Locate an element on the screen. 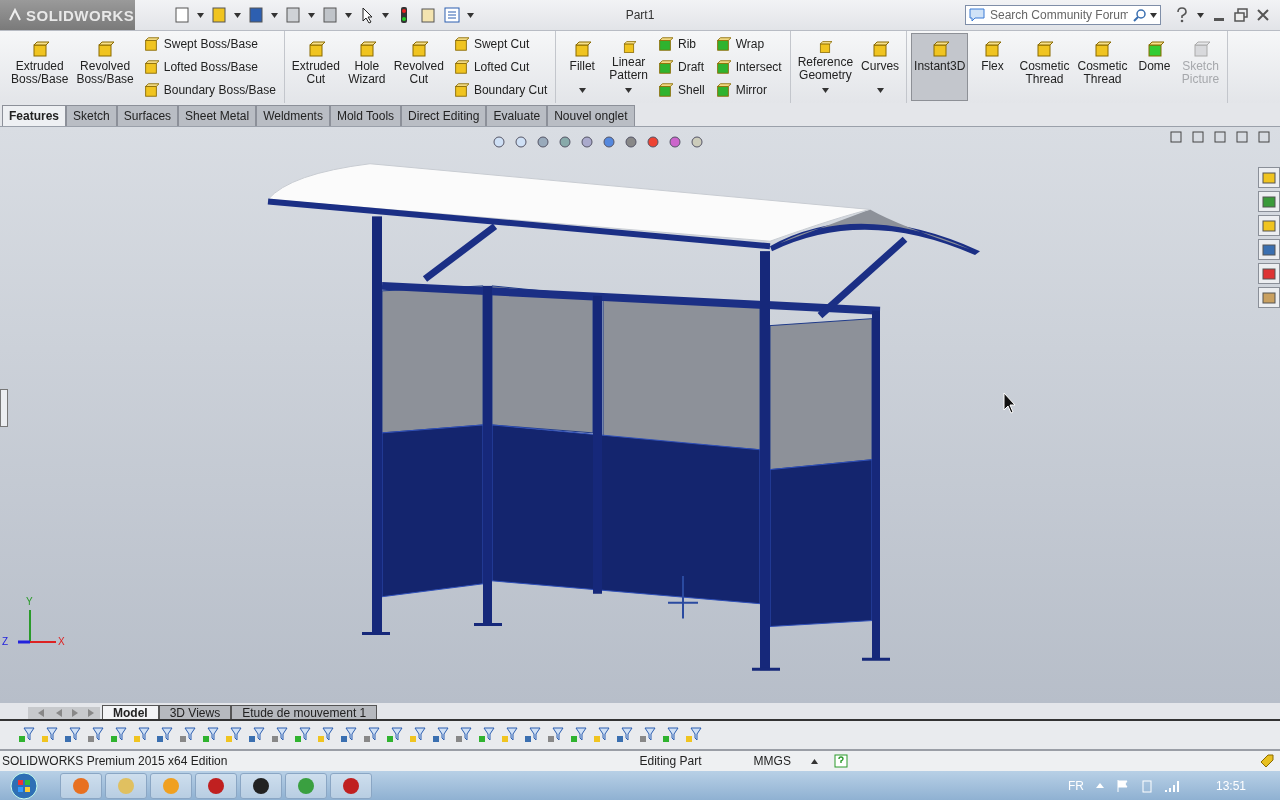 This screenshot has width=1280, height=800. tag-icon is located at coordinates (1267, 761).